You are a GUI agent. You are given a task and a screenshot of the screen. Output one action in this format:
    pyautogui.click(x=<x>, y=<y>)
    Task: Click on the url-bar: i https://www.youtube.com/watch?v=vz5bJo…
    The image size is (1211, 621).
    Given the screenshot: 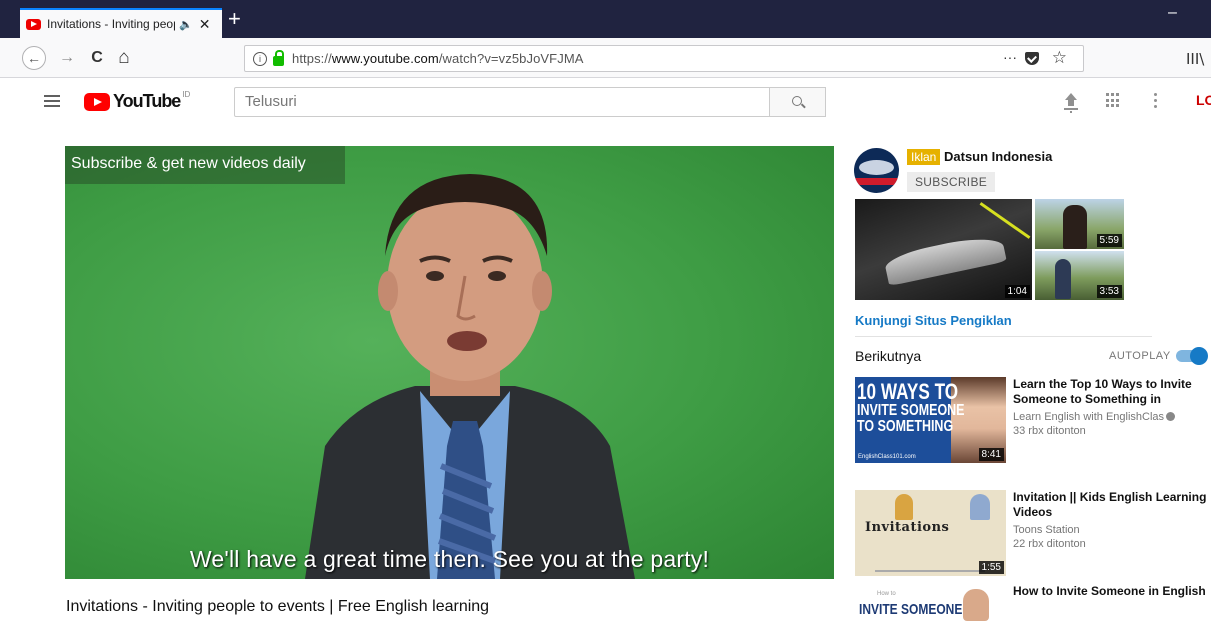 What is the action you would take?
    pyautogui.click(x=664, y=58)
    